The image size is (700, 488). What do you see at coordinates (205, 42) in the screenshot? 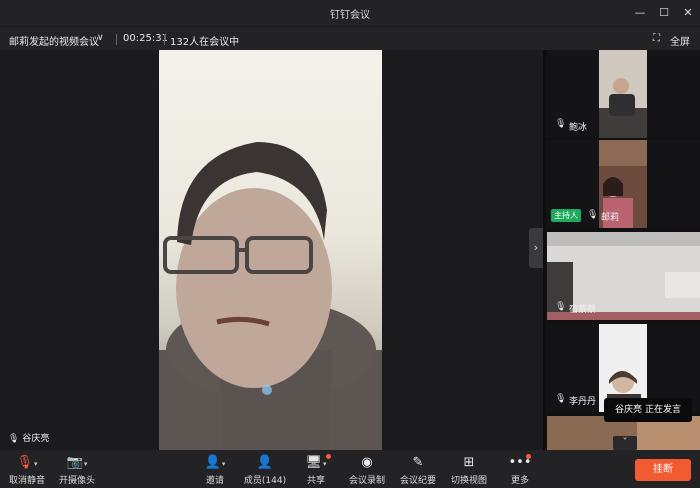
I see `attendance-count: 132人在会议中` at bounding box center [205, 42].